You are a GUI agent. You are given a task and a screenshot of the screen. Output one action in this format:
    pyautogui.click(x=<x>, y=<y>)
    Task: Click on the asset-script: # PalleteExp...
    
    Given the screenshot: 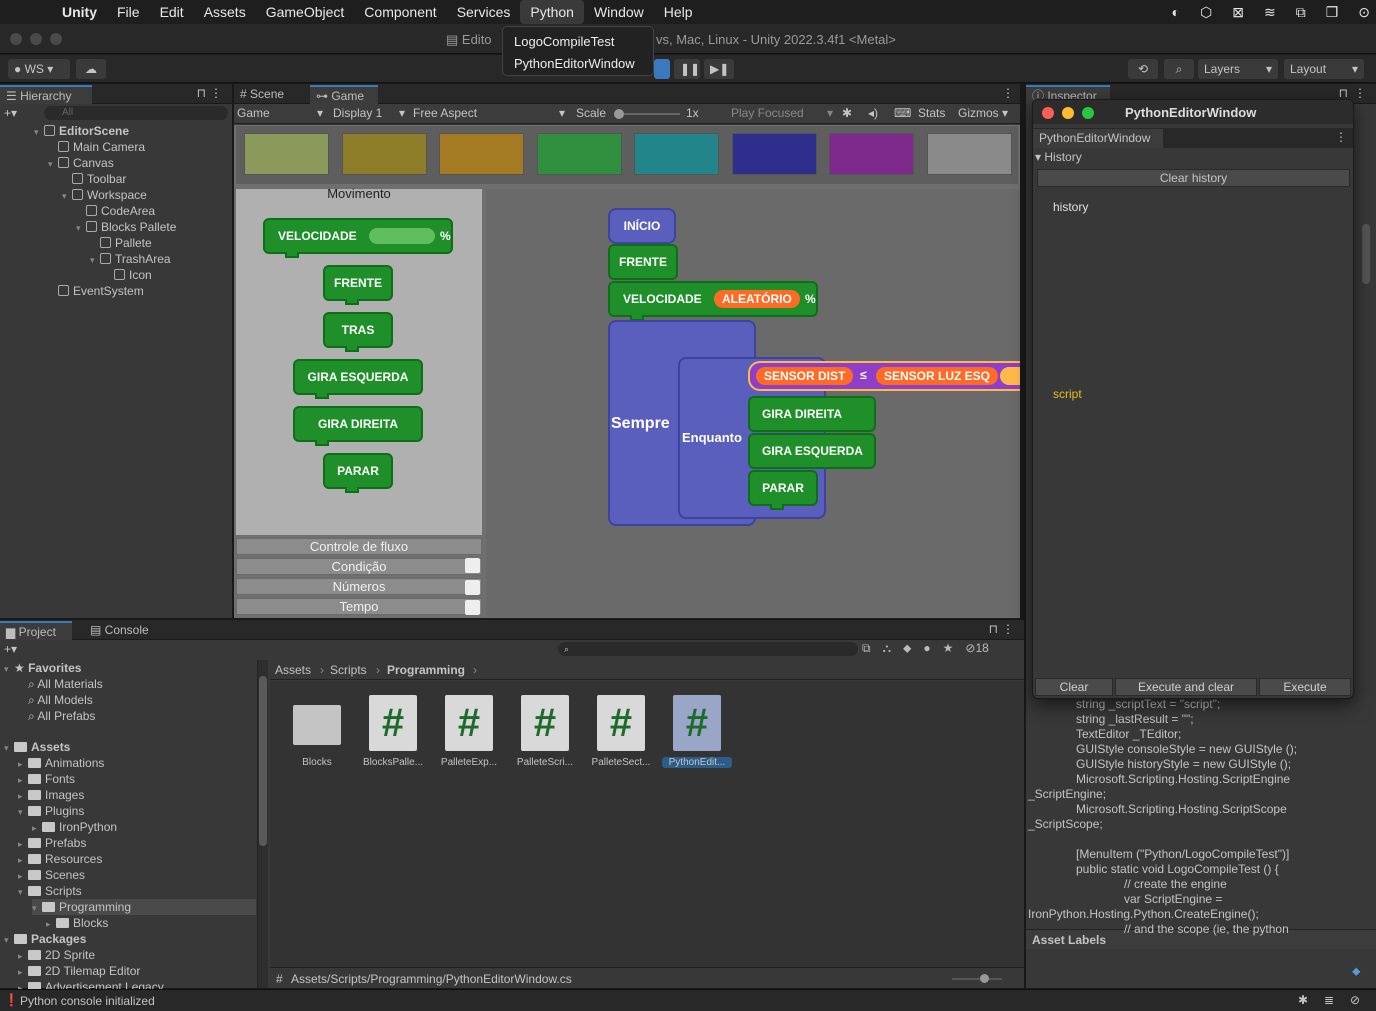 What is the action you would take?
    pyautogui.click(x=469, y=731)
    